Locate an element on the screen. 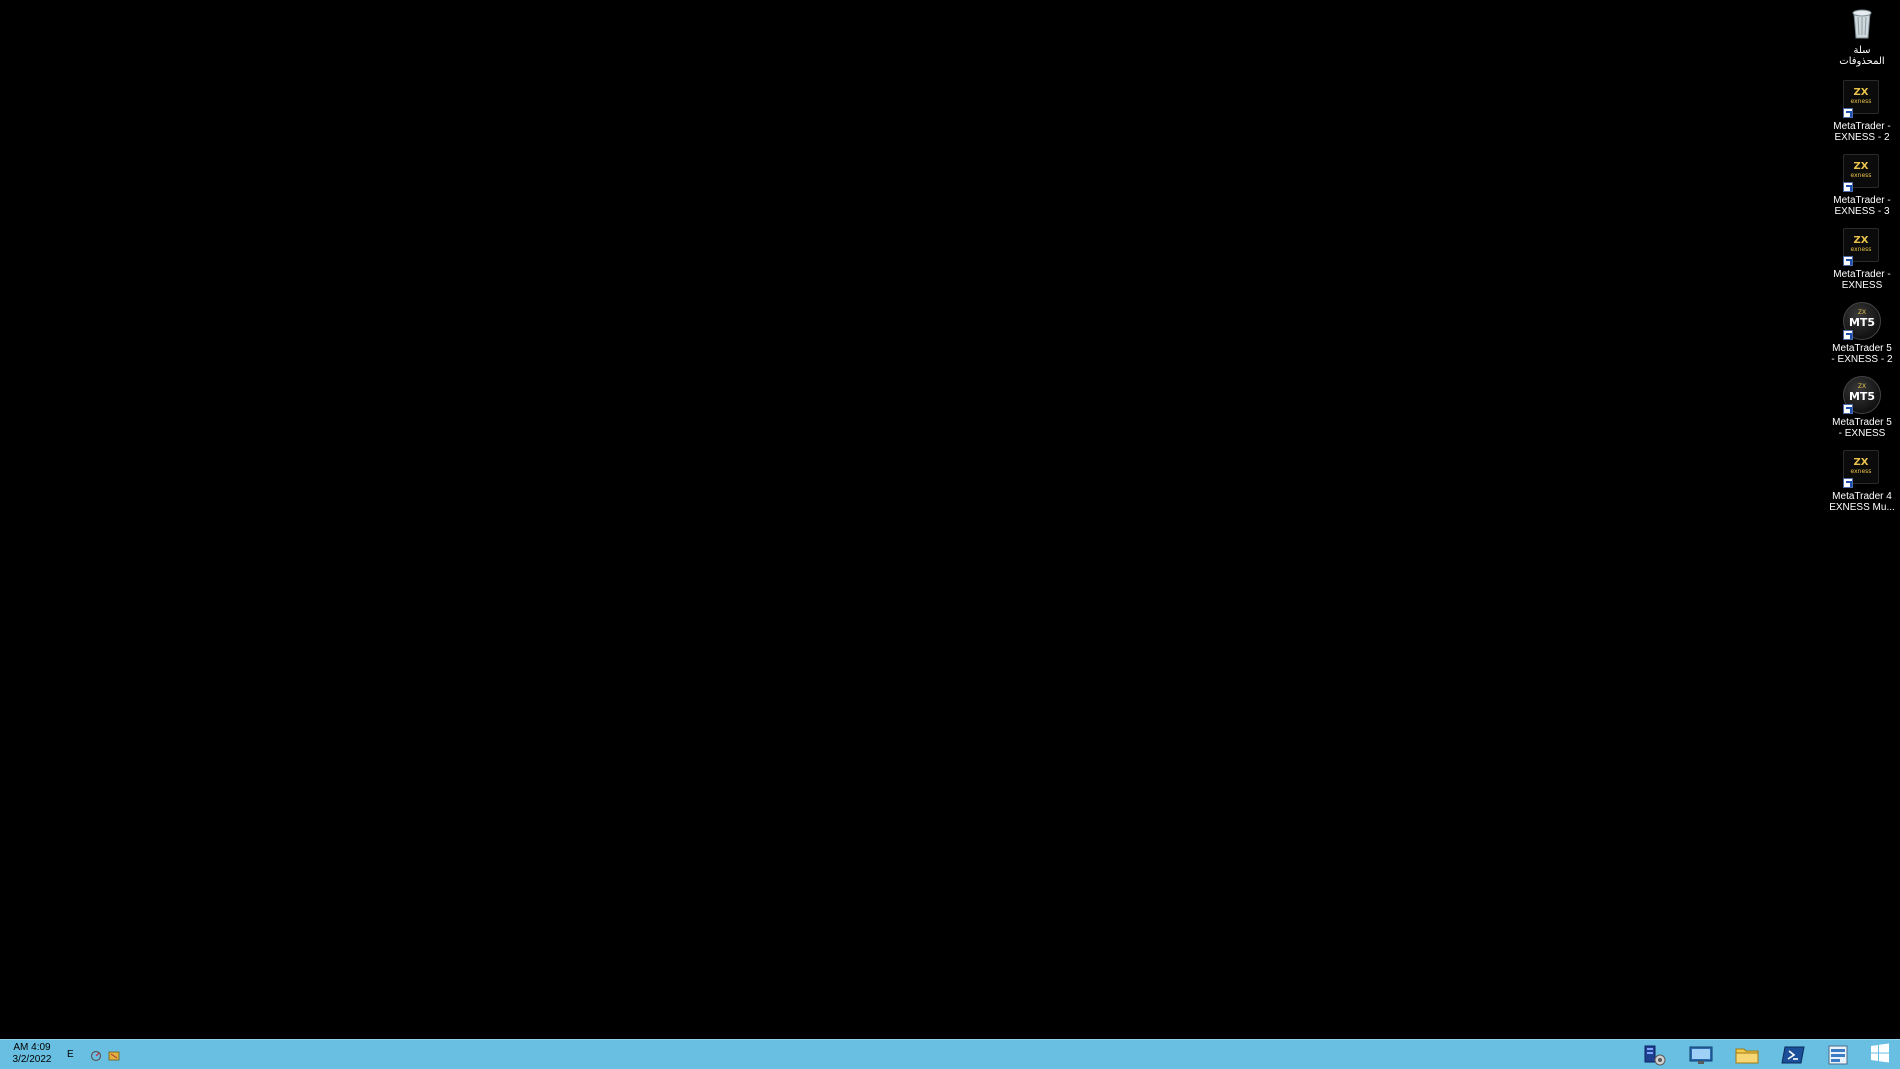  desktop-icon-metatrader-exness: ZX exness MetaTrader - EXNESS is located at coordinates (1861, 259).